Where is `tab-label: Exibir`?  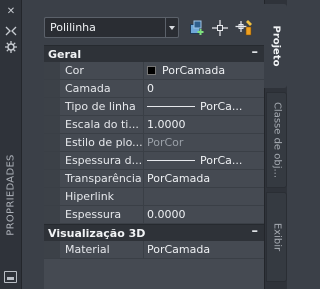 tab-label: Exibir is located at coordinates (276, 237).